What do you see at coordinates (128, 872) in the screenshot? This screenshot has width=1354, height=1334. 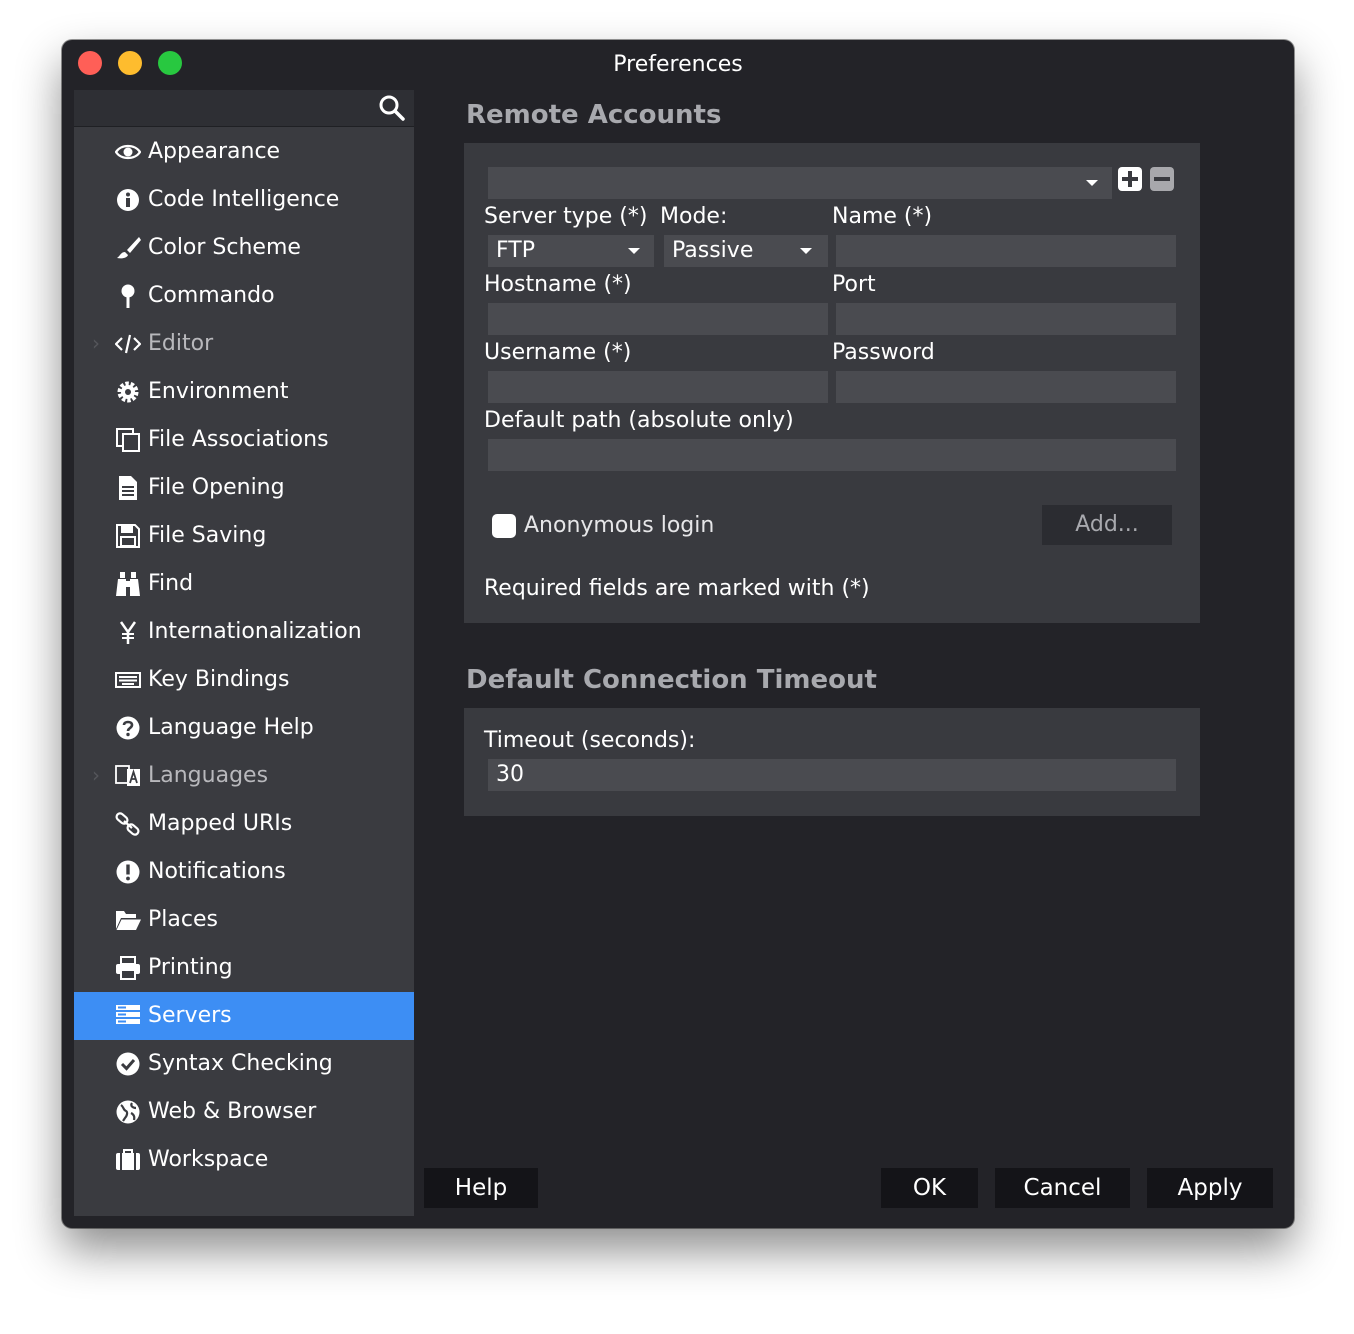 I see `exclamation-circle-icon` at bounding box center [128, 872].